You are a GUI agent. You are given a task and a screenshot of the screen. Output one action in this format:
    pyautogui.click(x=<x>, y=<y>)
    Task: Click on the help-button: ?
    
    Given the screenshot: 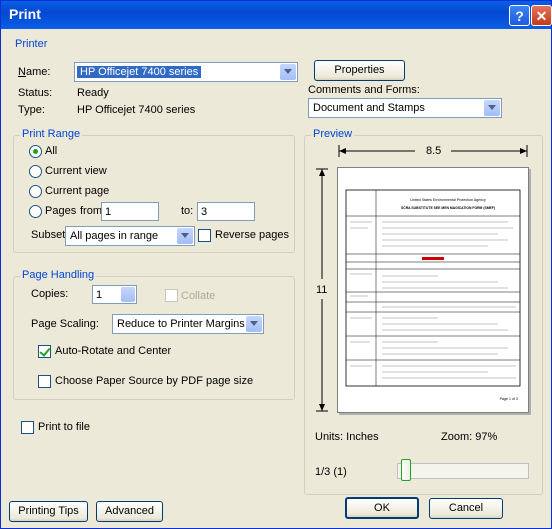 What is the action you would take?
    pyautogui.click(x=519, y=15)
    